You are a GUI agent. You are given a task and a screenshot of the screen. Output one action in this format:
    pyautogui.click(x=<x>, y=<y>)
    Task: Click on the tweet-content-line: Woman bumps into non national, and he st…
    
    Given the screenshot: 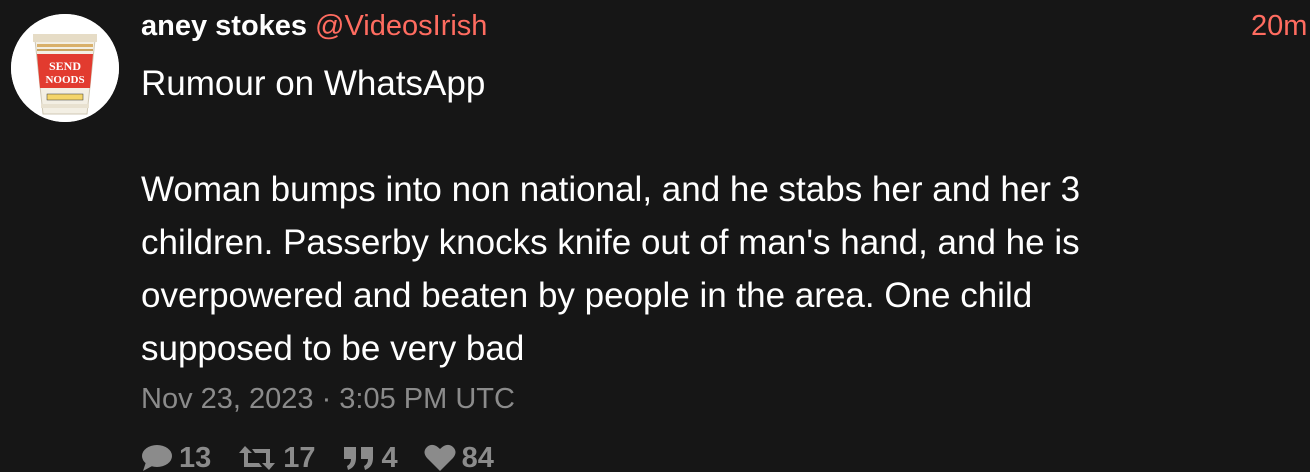 What is the action you would take?
    pyautogui.click(x=611, y=189)
    